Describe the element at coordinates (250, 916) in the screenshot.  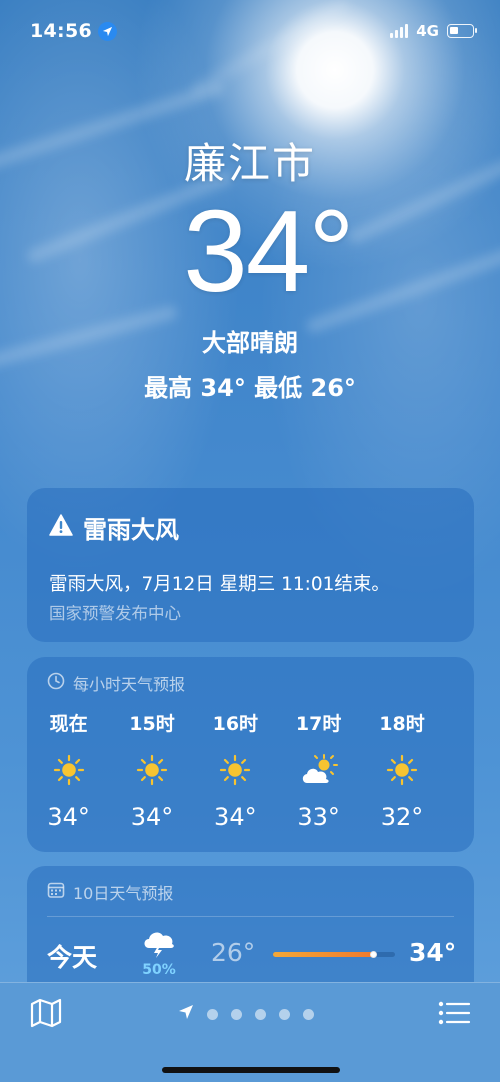
I see `divider` at that location.